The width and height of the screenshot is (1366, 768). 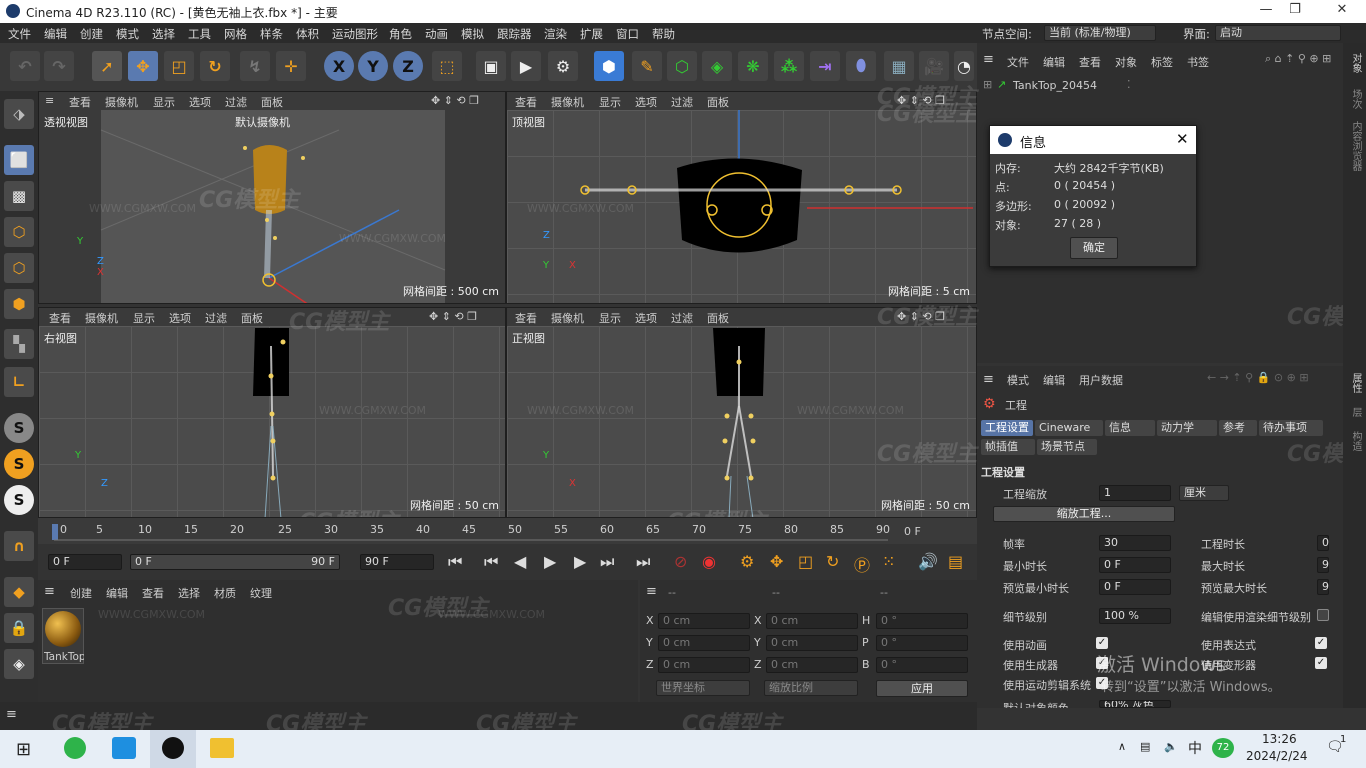 What do you see at coordinates (1355, 383) in the screenshot?
I see `vtab-attributes: 属性` at bounding box center [1355, 383].